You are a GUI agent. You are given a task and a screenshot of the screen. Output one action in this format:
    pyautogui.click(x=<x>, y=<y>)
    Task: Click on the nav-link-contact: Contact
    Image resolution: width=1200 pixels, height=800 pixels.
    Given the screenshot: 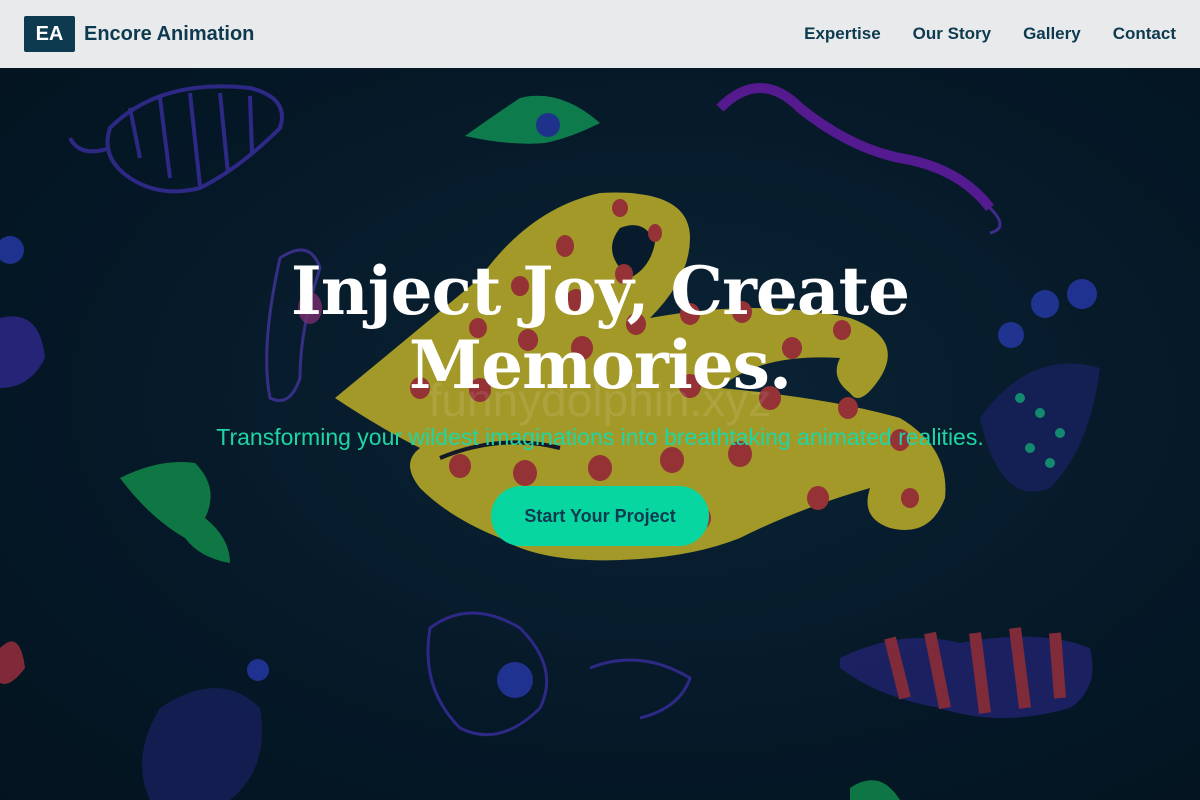 What is the action you would take?
    pyautogui.click(x=1144, y=34)
    